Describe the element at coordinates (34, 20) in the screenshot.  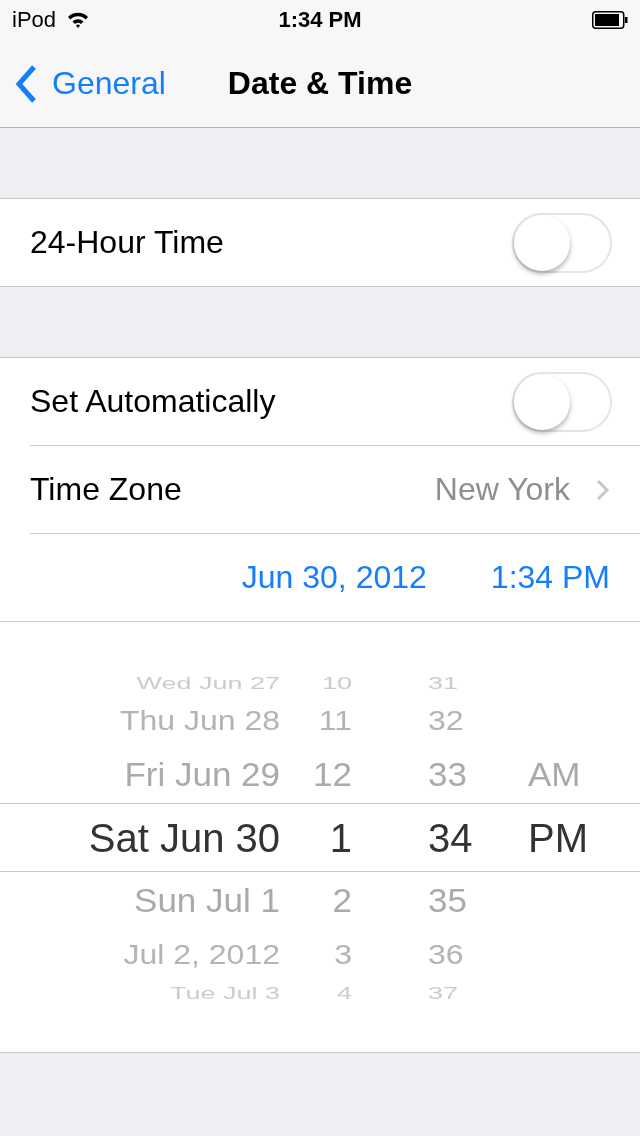
I see `carrier-name: iPod` at that location.